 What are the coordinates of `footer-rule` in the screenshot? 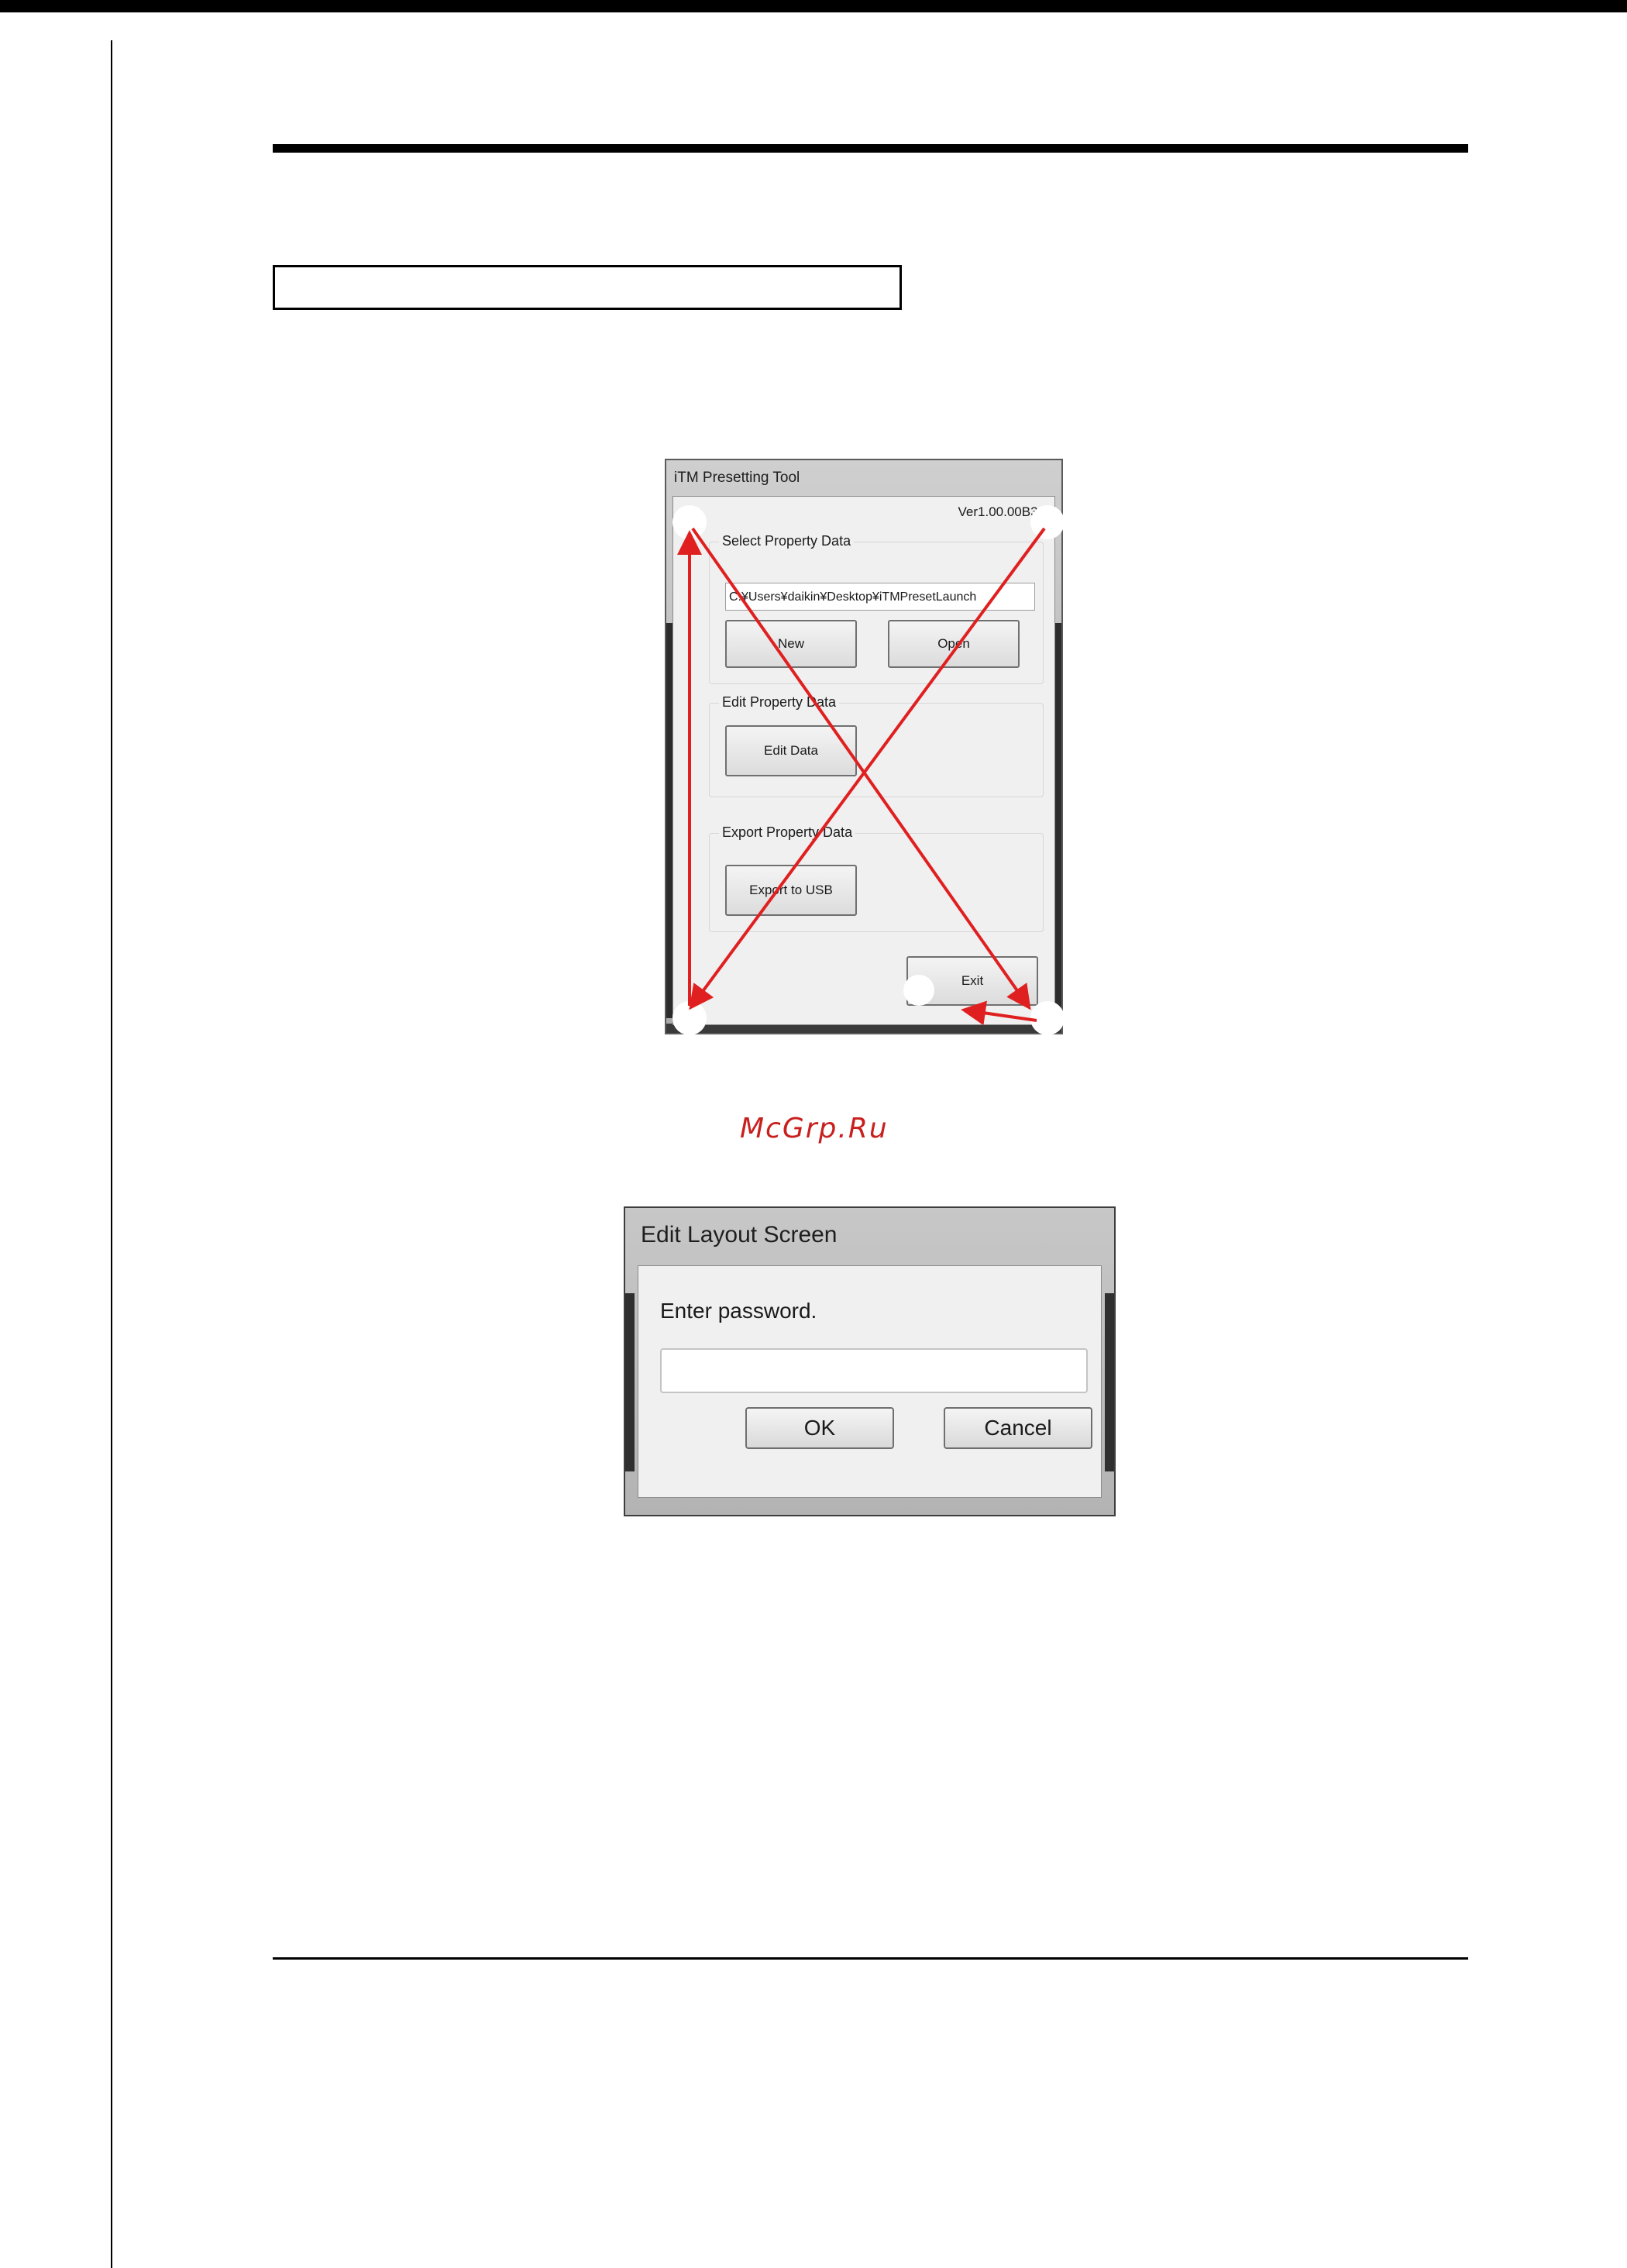 It's located at (870, 1959).